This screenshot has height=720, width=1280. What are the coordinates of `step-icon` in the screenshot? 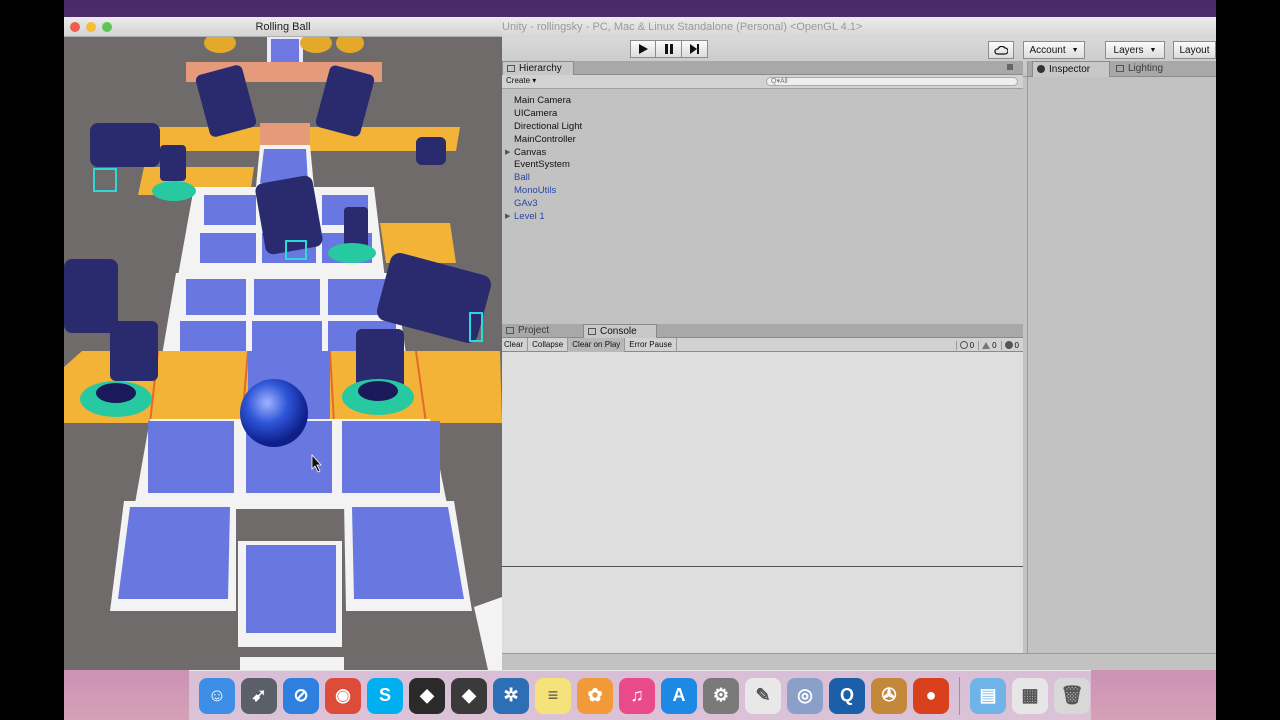 It's located at (694, 49).